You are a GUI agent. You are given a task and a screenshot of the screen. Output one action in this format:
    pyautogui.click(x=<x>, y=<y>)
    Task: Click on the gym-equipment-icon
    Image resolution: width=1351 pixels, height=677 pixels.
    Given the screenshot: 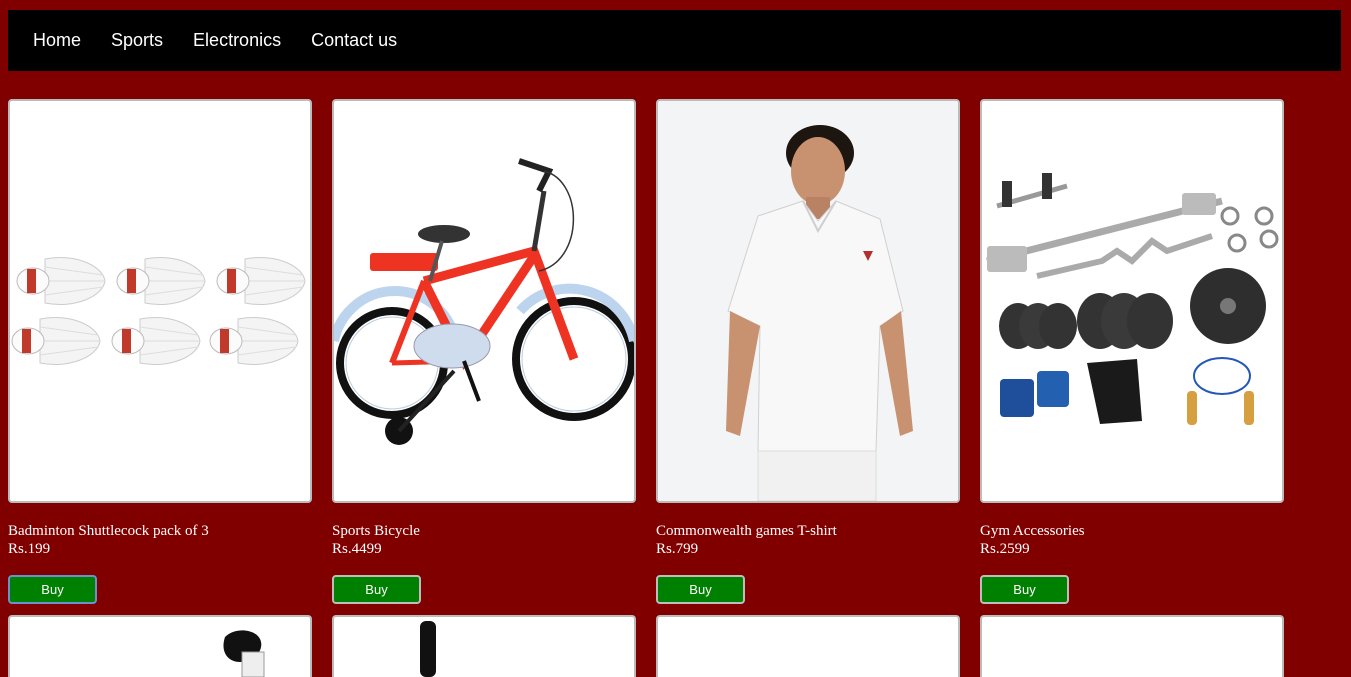 What is the action you would take?
    pyautogui.click(x=1132, y=299)
    